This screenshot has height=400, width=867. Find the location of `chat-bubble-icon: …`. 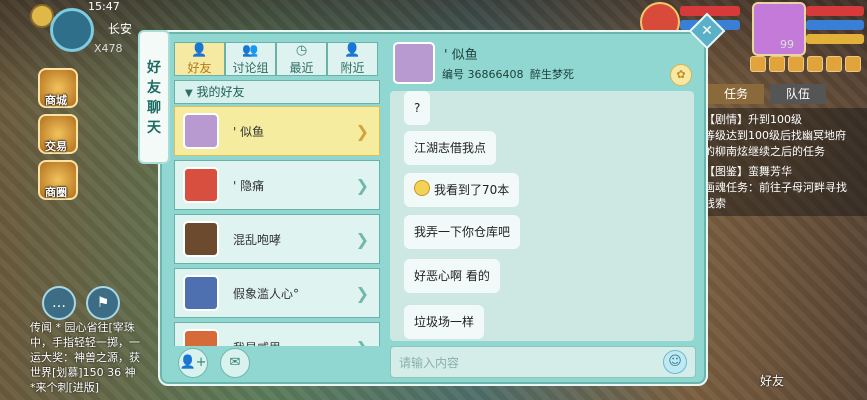

chat-bubble-icon: … is located at coordinates (59, 303).